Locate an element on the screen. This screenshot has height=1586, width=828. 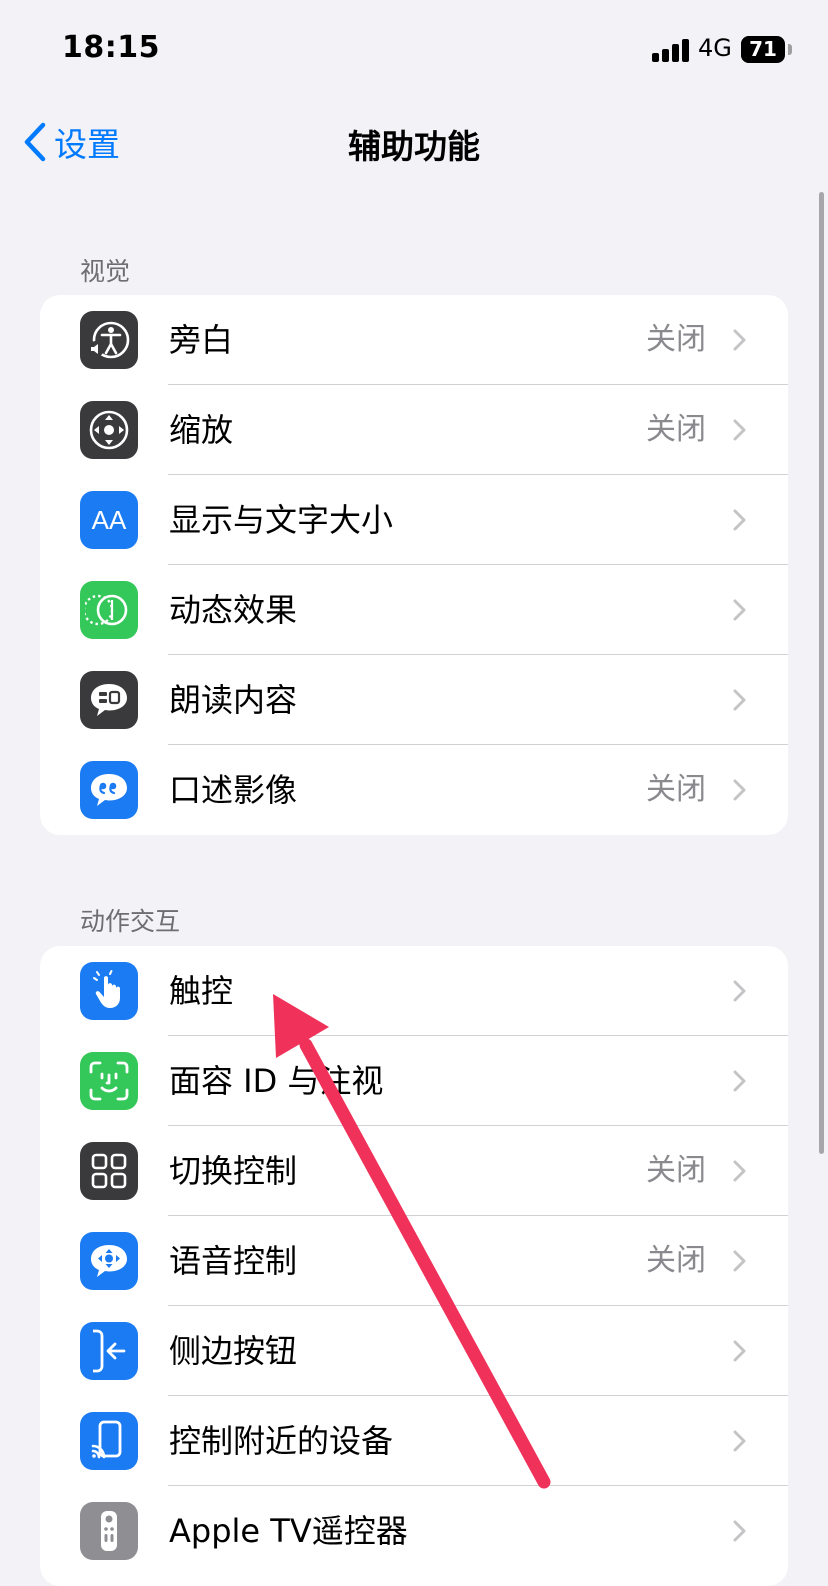
row-label: 控制附近的设备 is located at coordinates (281, 1441).